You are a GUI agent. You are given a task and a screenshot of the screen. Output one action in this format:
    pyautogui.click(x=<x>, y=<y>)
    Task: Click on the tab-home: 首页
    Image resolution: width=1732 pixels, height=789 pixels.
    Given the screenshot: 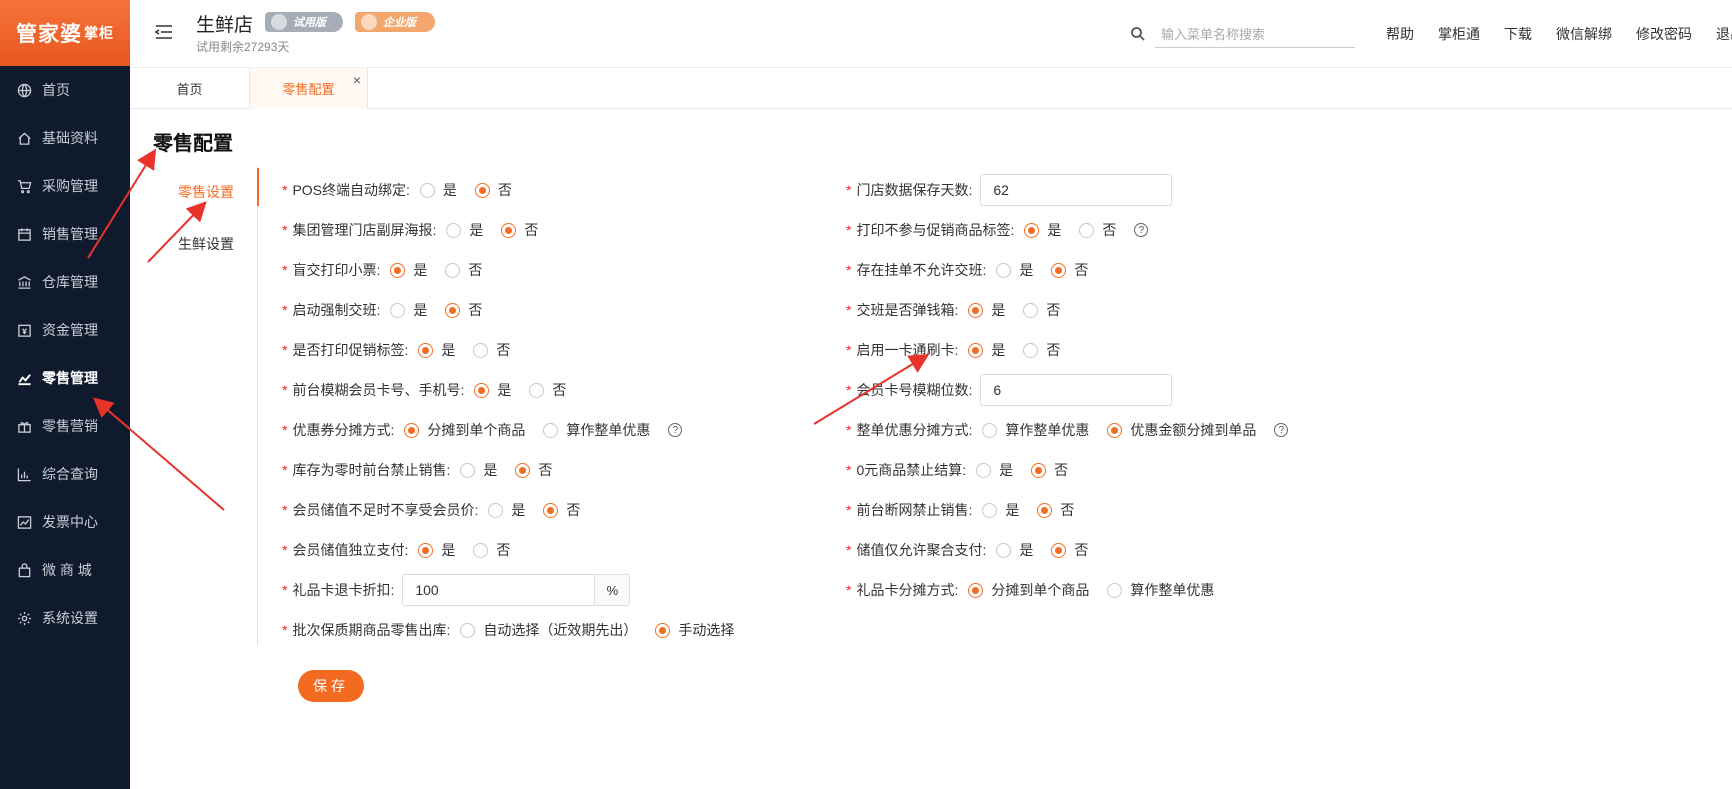 What is the action you would take?
    pyautogui.click(x=190, y=88)
    